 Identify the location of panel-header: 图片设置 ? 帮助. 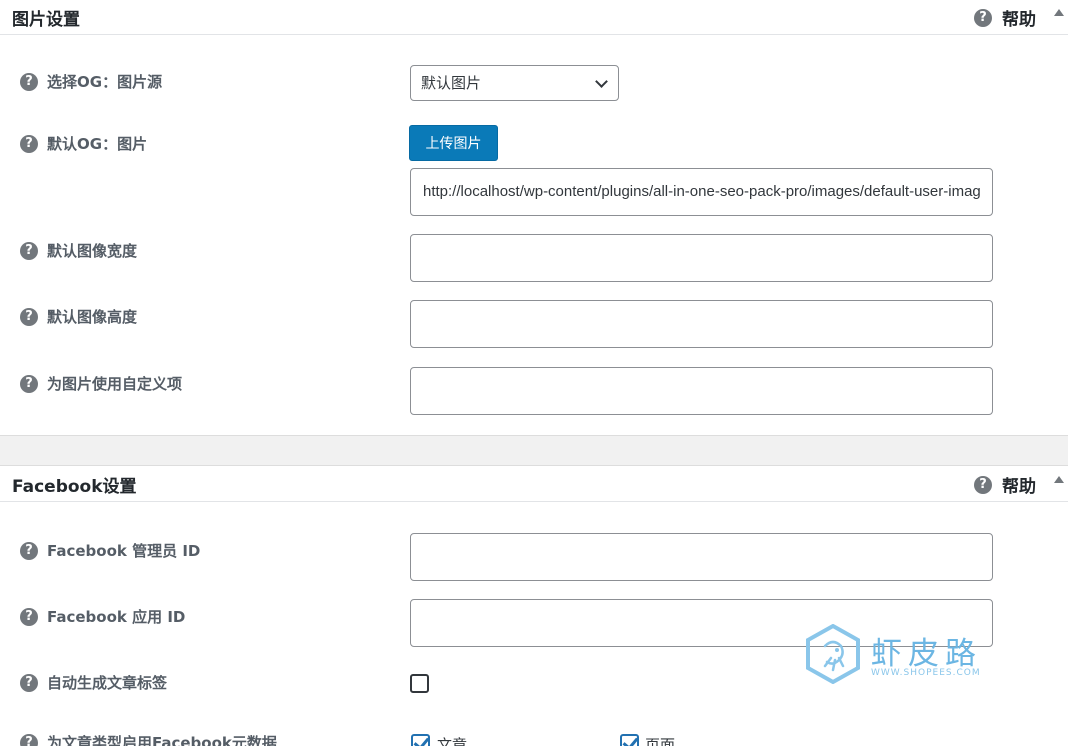
(534, 17).